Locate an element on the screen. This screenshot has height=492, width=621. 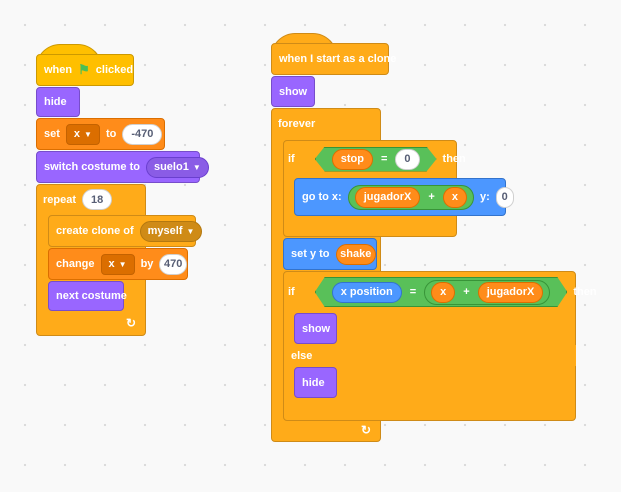
y-label: y: is located at coordinates (484, 197).